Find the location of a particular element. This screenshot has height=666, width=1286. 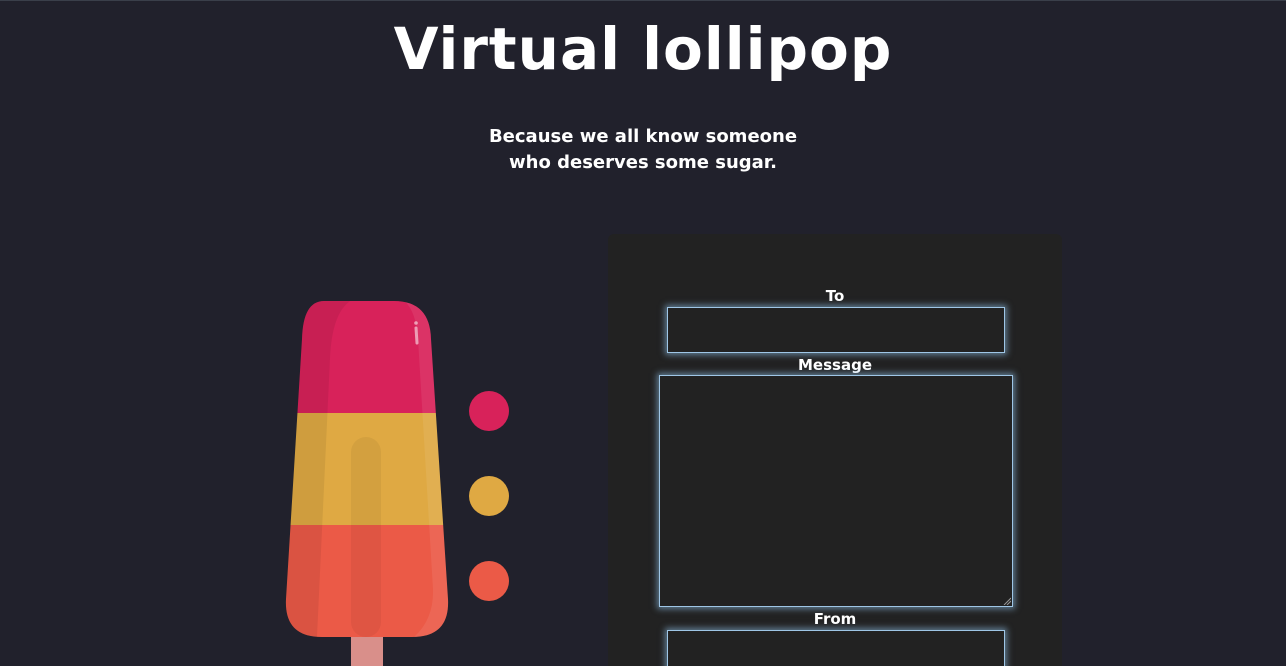

message-label: Message is located at coordinates (835, 365).